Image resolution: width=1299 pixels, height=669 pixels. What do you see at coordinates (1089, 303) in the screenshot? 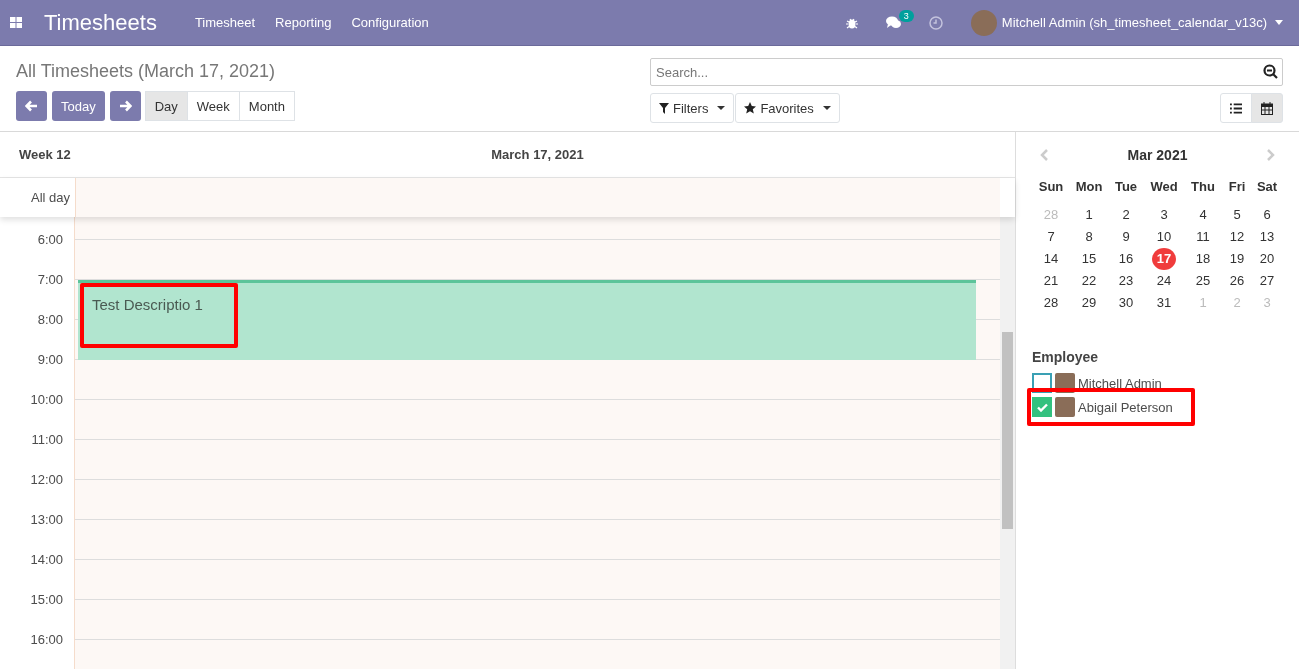
I see `calendar-day: 29` at bounding box center [1089, 303].